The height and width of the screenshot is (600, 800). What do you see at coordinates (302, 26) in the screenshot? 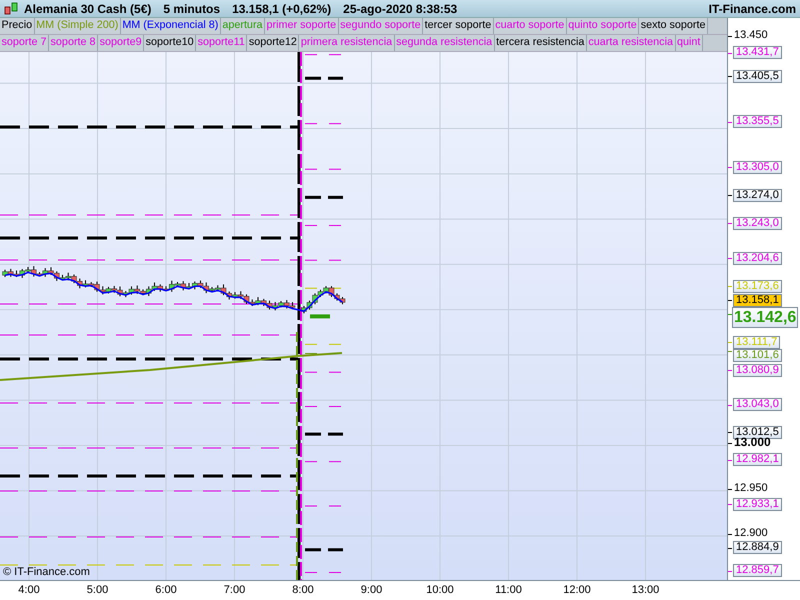
I see `legend-item: primer soporte` at bounding box center [302, 26].